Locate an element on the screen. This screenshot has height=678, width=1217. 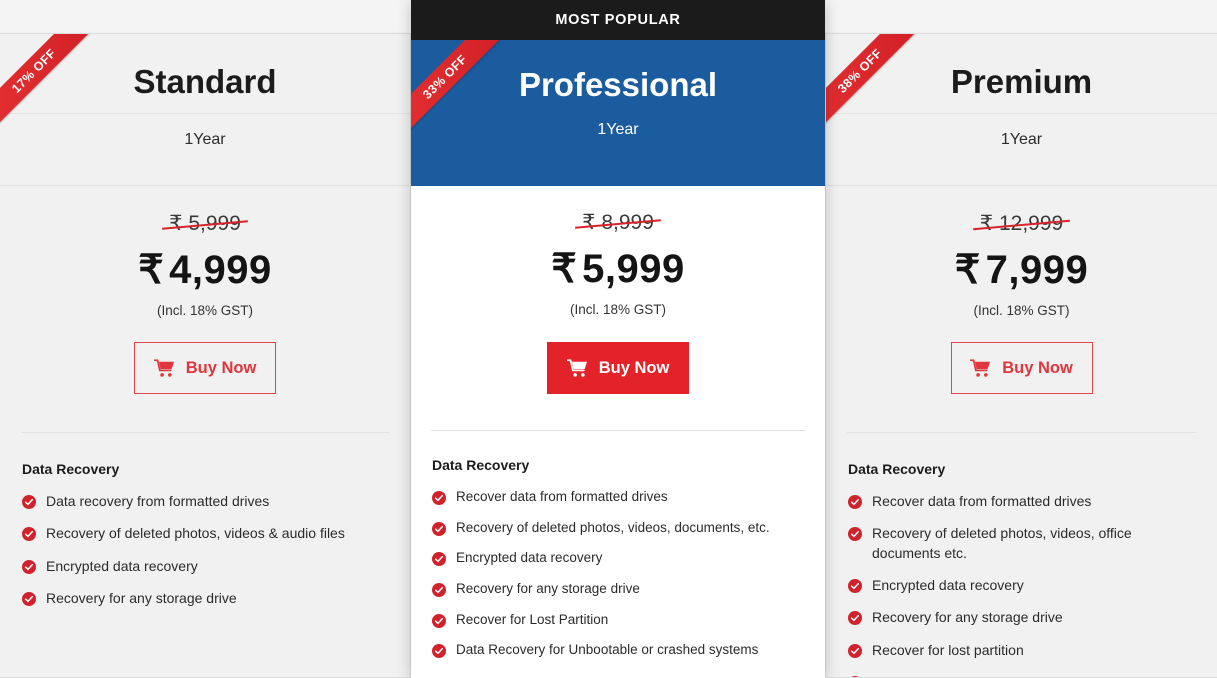
buy-now-button-standard: Buy Now is located at coordinates (205, 368).